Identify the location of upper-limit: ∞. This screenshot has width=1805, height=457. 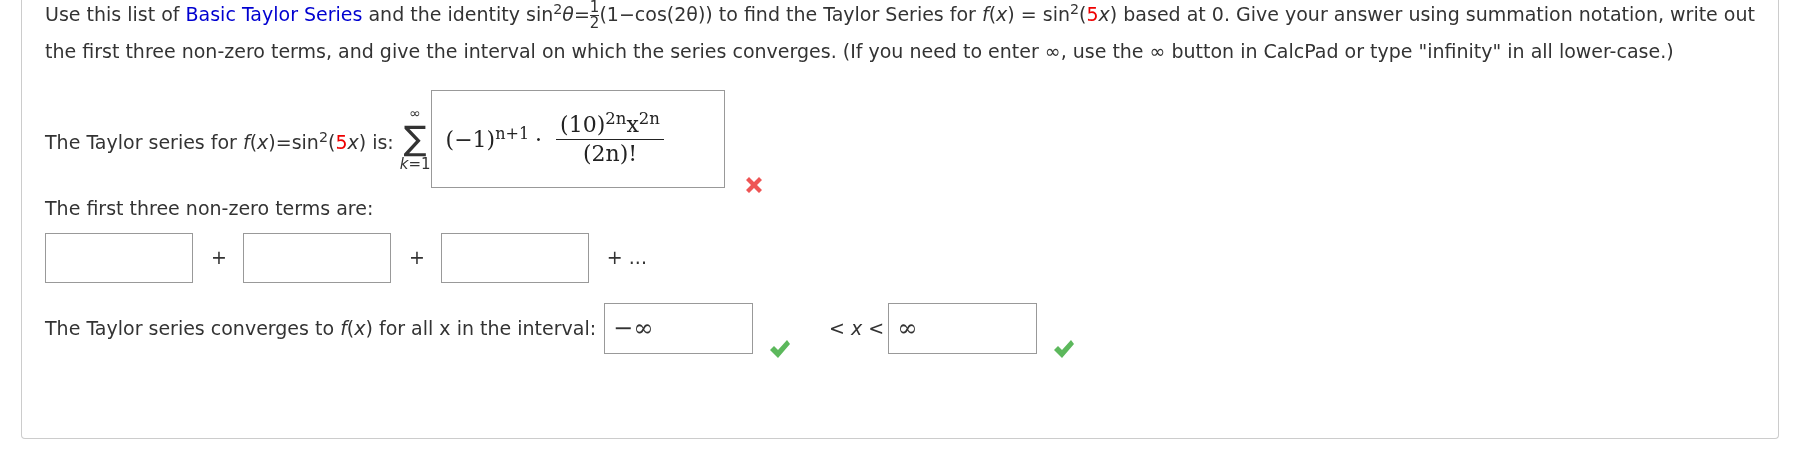
(415, 112).